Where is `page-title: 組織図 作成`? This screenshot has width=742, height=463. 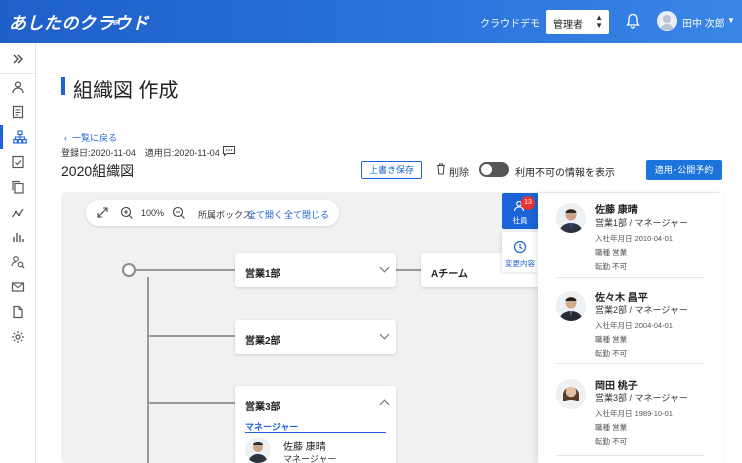 page-title: 組織図 作成 is located at coordinates (126, 91).